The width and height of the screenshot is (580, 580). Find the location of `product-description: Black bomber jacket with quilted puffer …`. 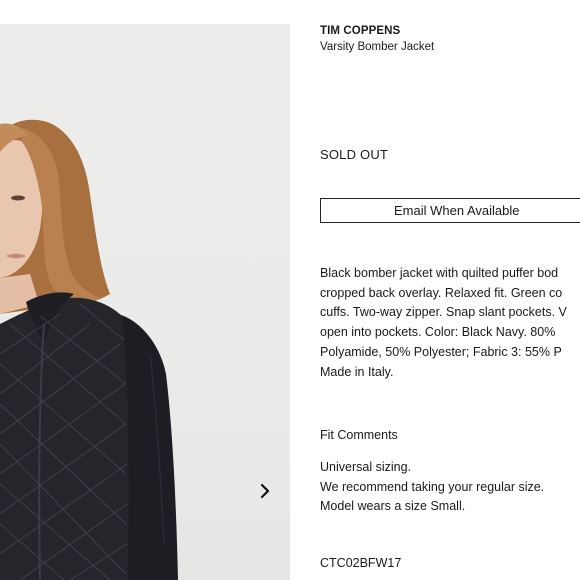

product-description: Black bomber jacket with quilted puffer … is located at coordinates (450, 323).